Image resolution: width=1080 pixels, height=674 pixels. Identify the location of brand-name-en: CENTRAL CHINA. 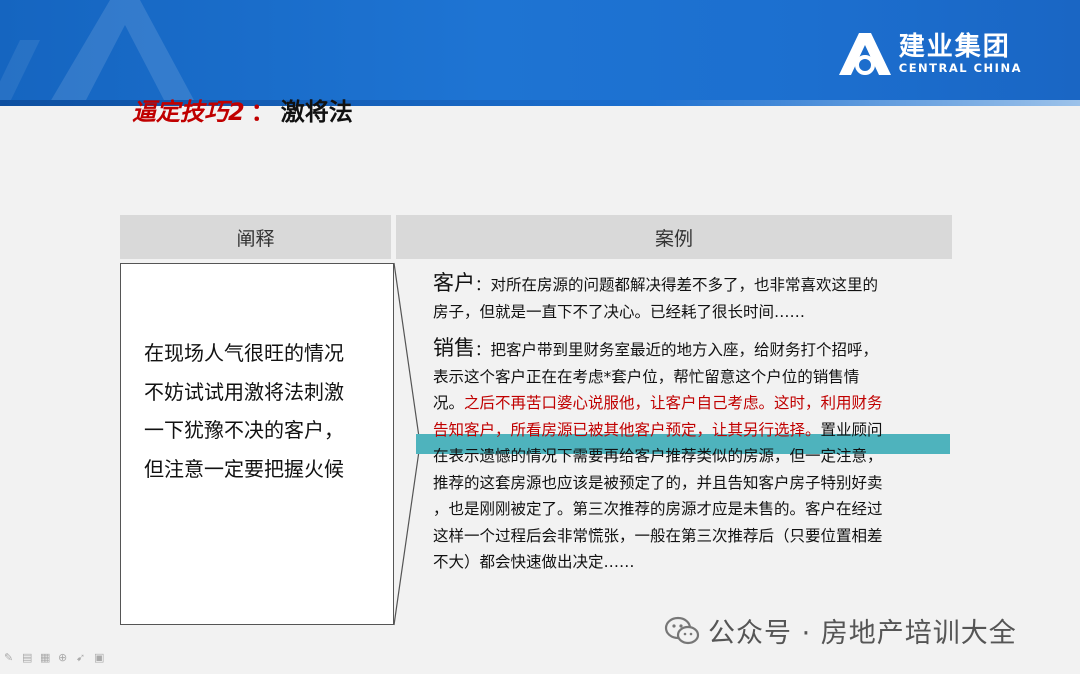
(960, 68).